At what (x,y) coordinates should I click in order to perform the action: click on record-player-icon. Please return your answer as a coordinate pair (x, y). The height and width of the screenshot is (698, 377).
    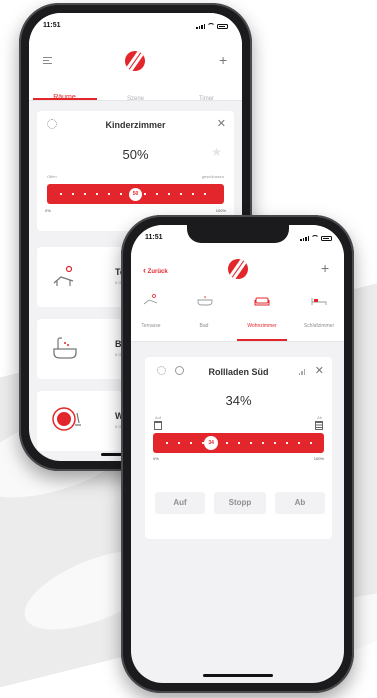
    Looking at the image, I should click on (67, 419).